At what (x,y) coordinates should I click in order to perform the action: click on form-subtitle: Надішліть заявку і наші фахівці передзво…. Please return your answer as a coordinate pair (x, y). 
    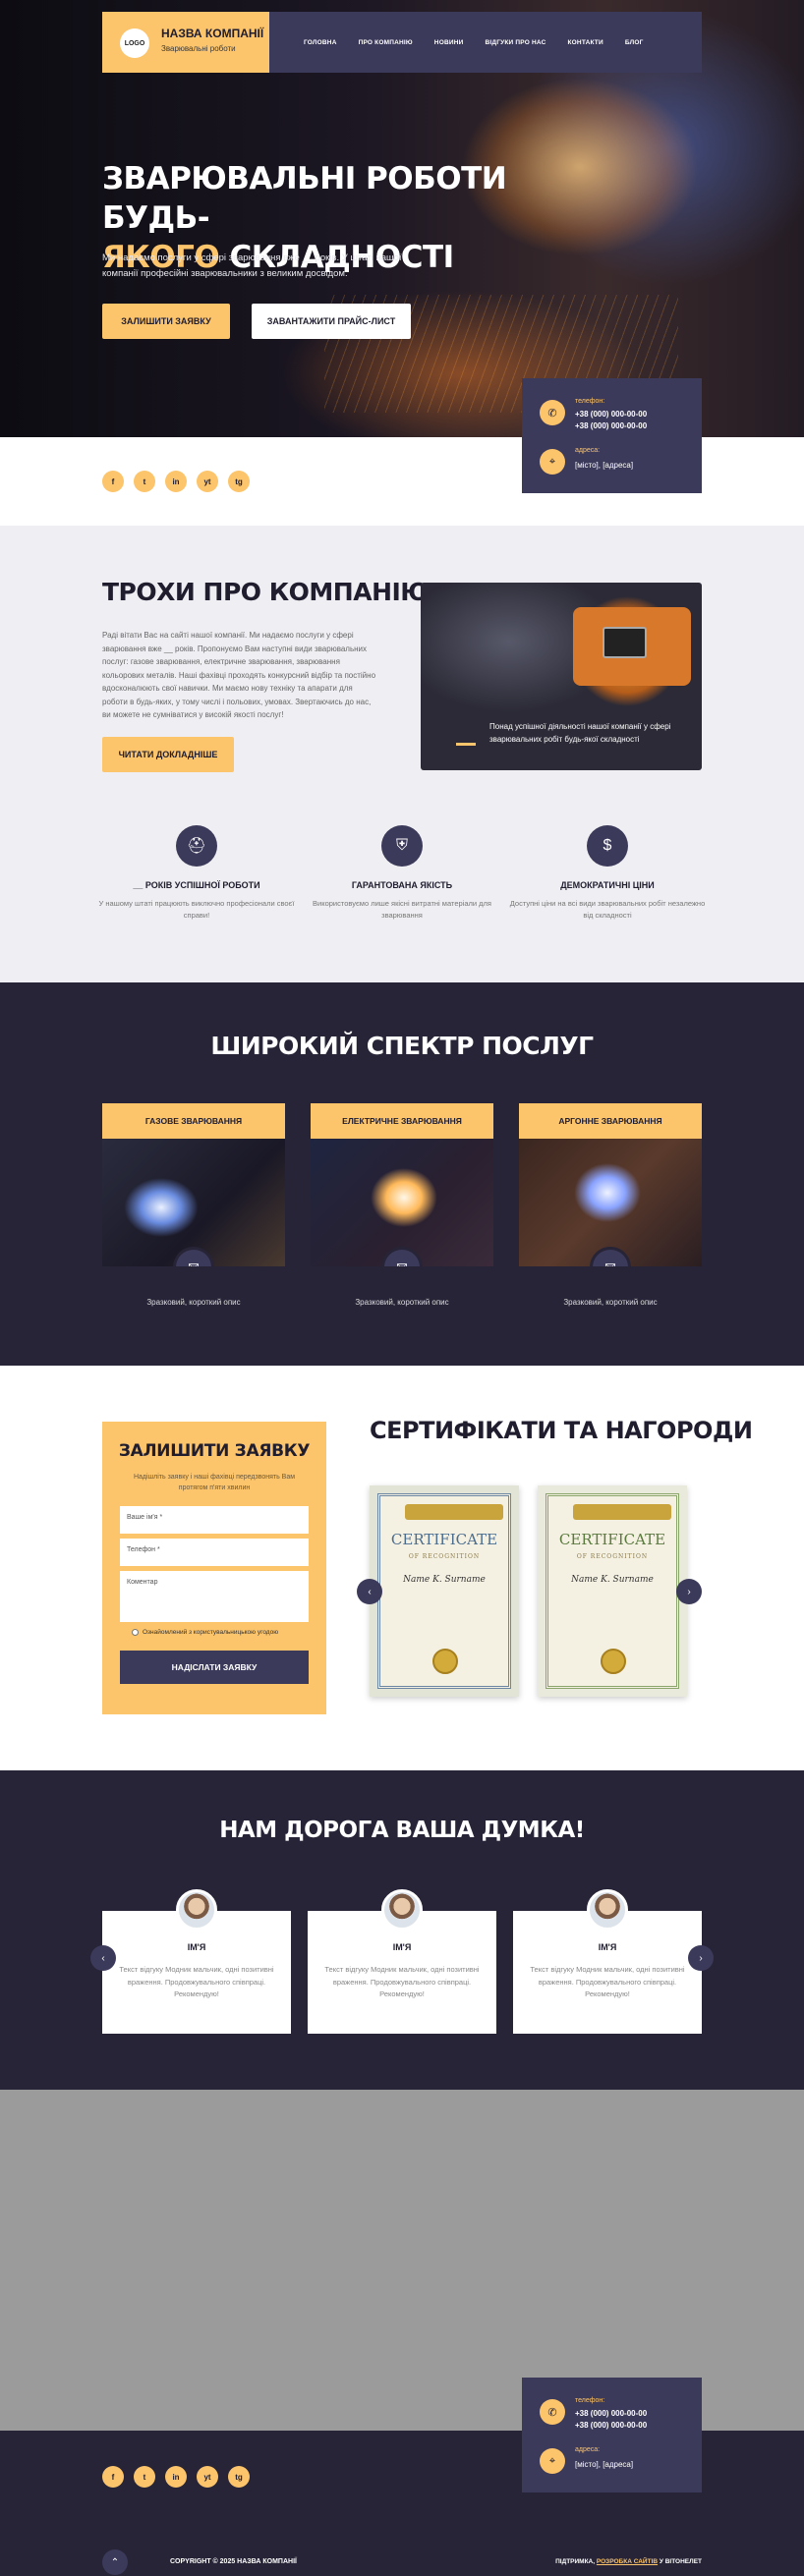
    Looking at the image, I should click on (215, 1482).